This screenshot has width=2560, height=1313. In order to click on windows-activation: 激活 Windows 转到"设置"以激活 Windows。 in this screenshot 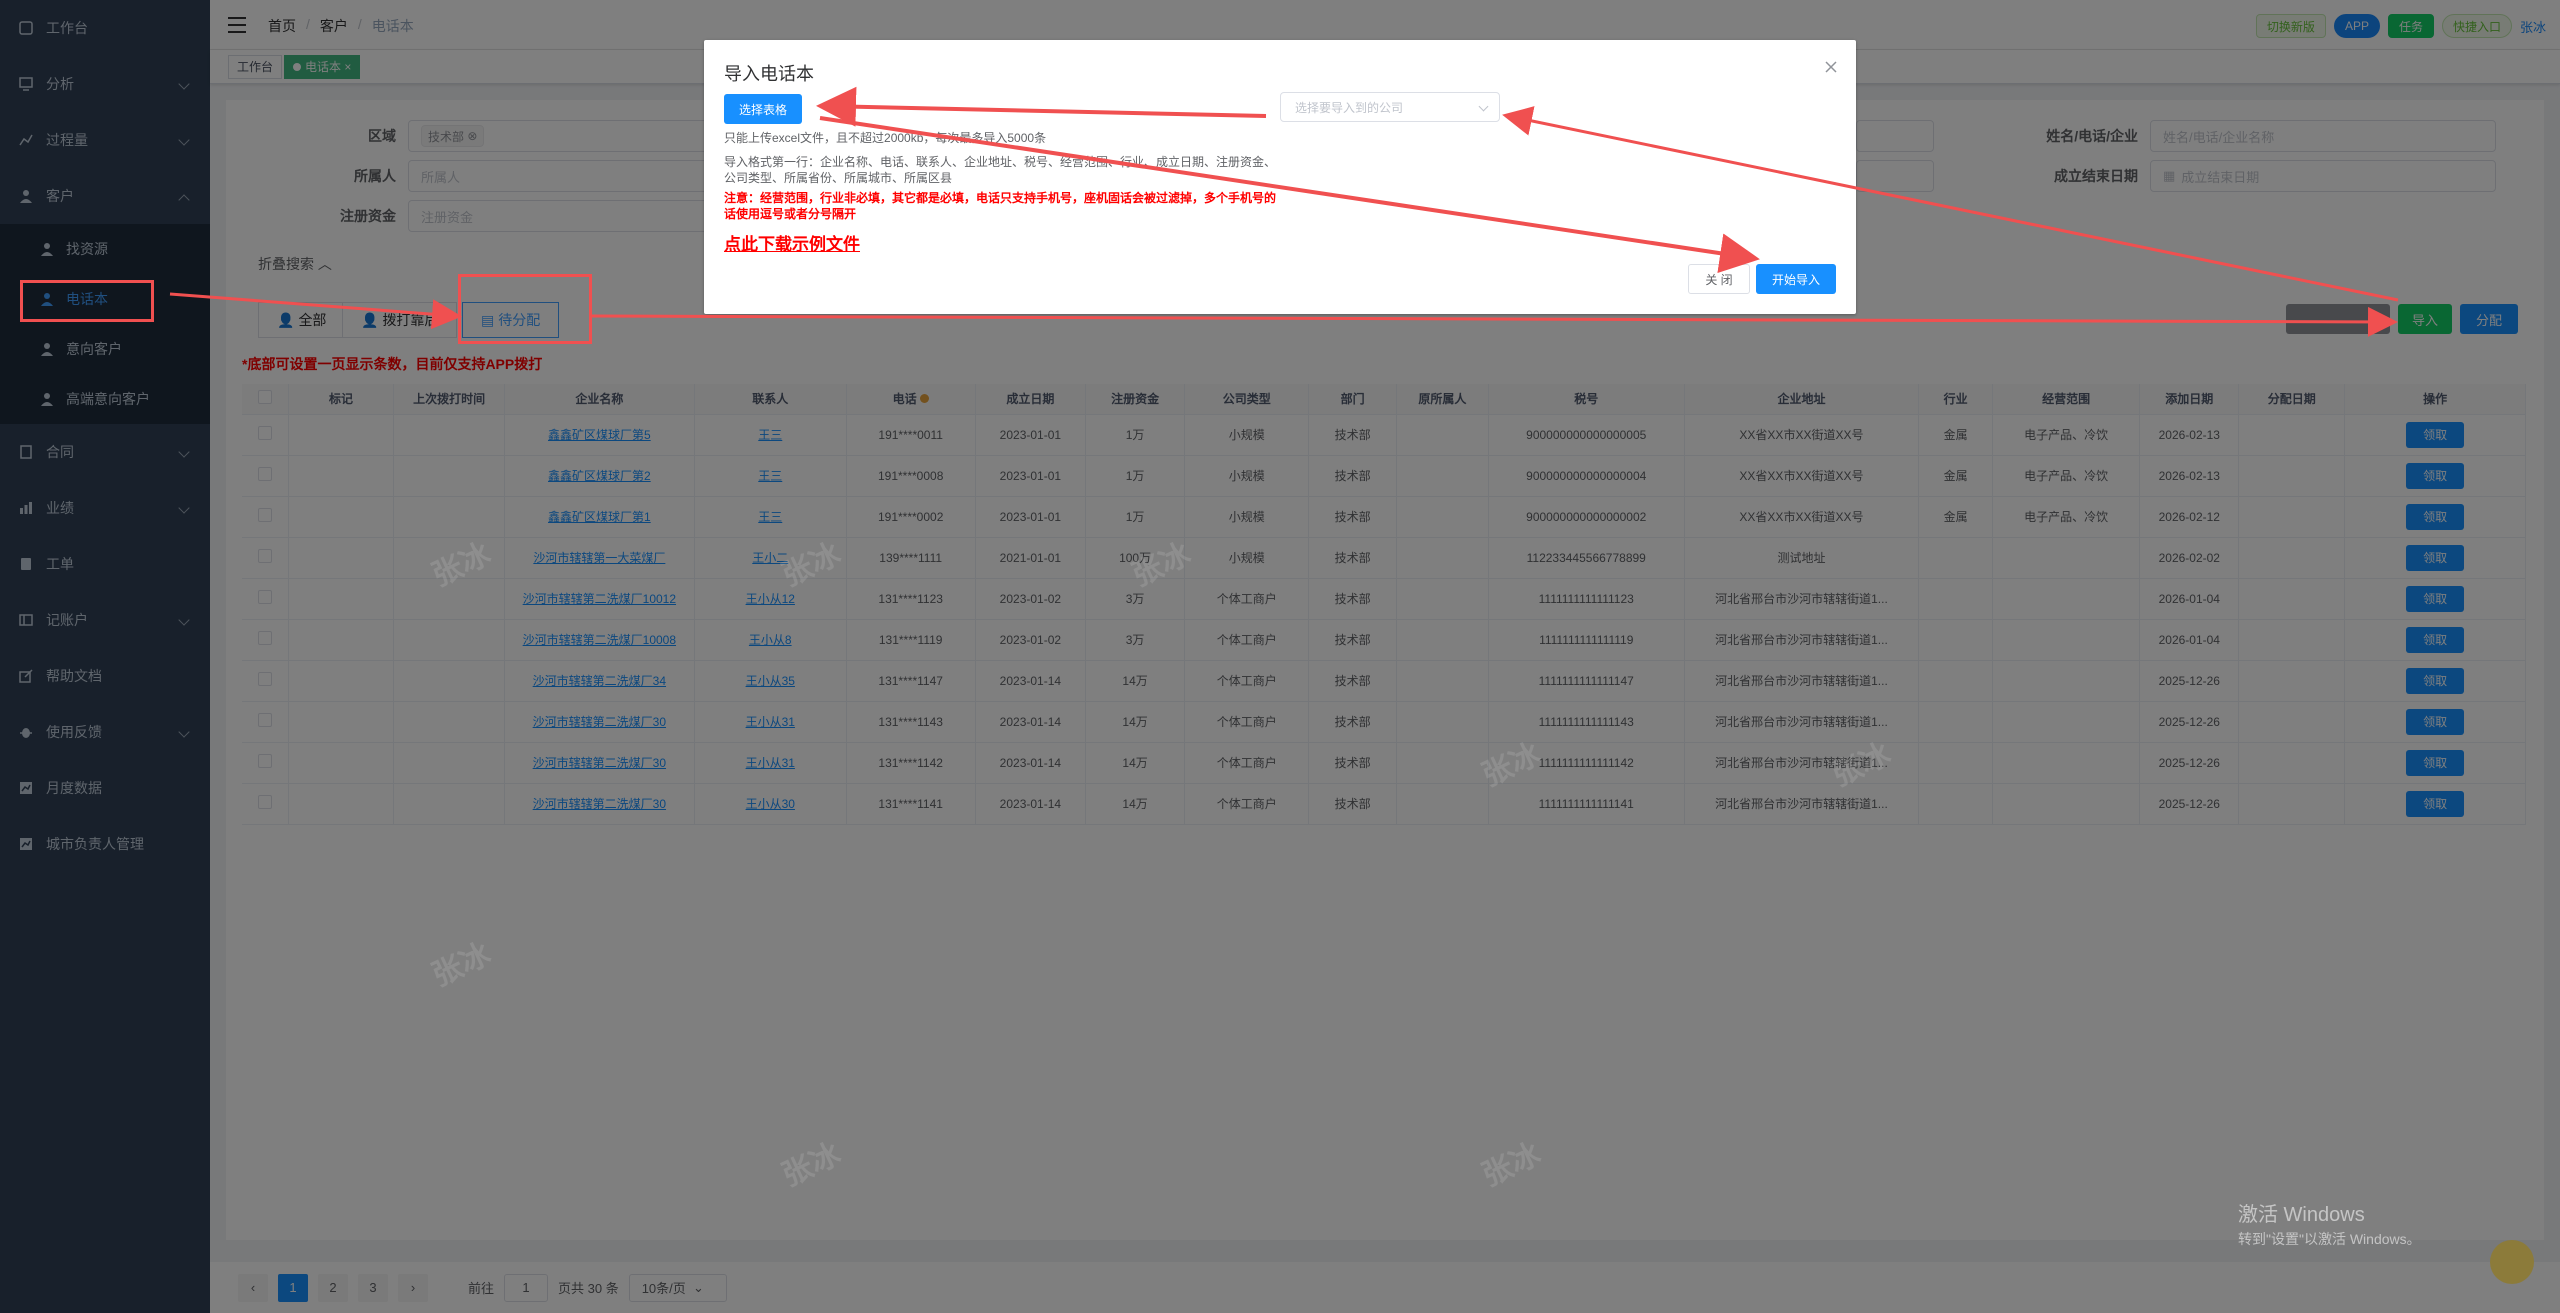, I will do `click(2329, 1223)`.